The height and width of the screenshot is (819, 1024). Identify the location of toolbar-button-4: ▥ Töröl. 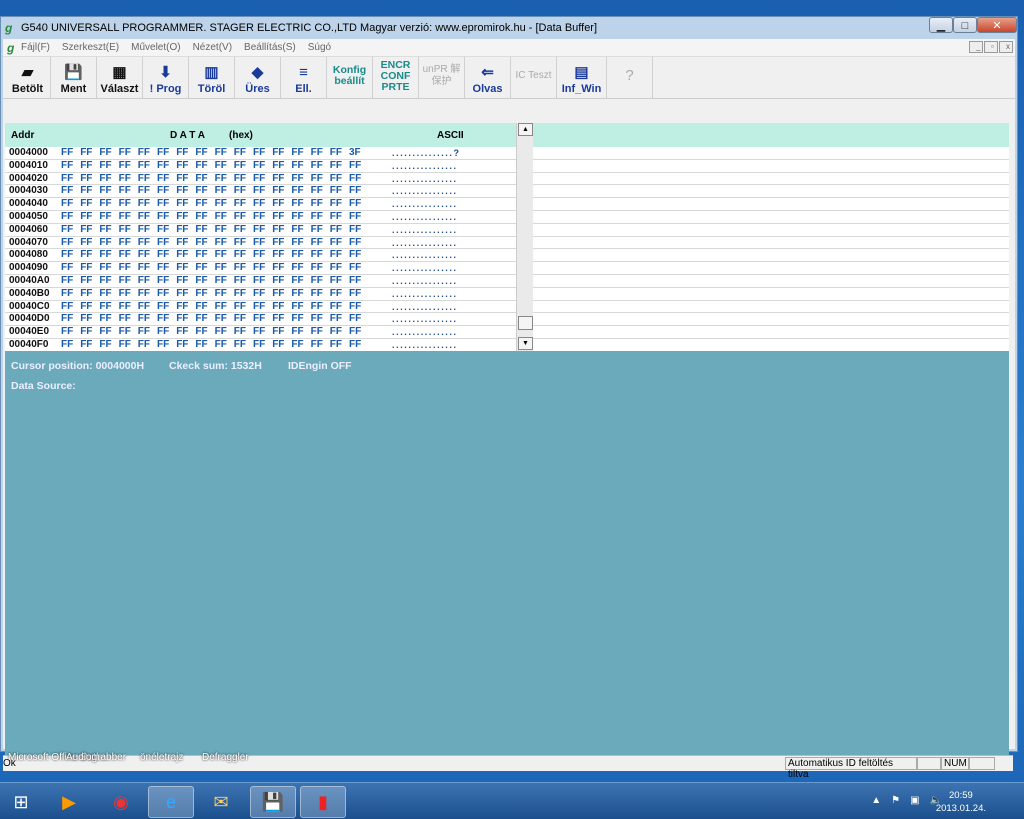
(212, 77).